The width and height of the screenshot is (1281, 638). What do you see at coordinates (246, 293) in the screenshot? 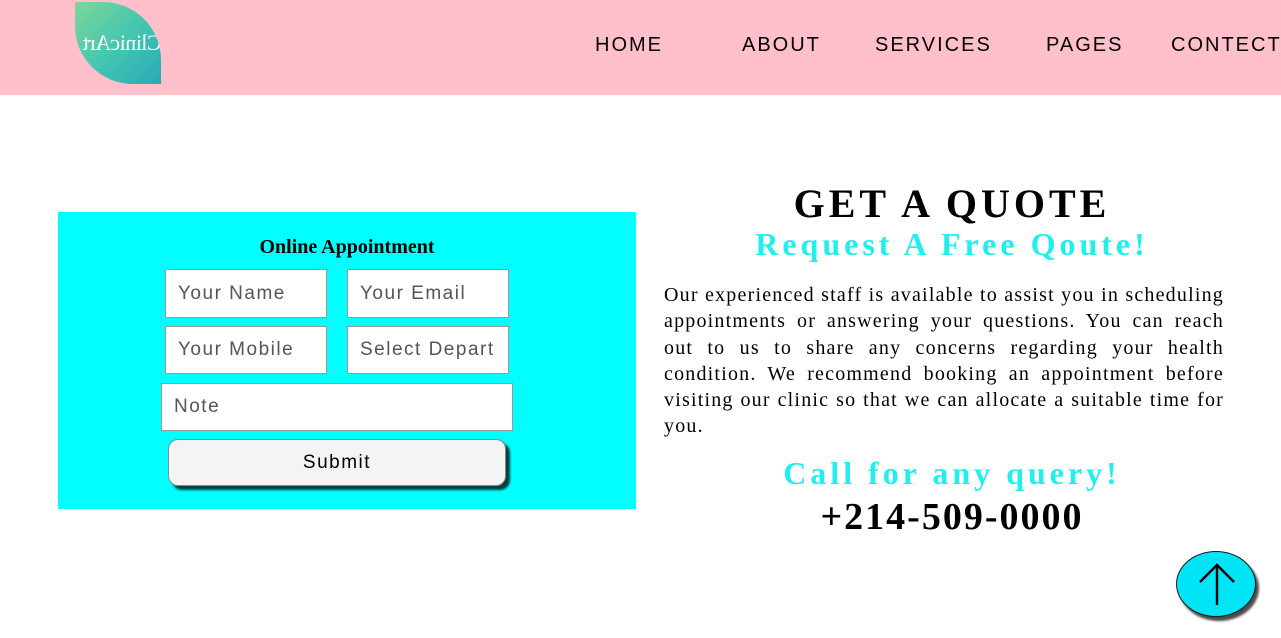
I see `name-input` at bounding box center [246, 293].